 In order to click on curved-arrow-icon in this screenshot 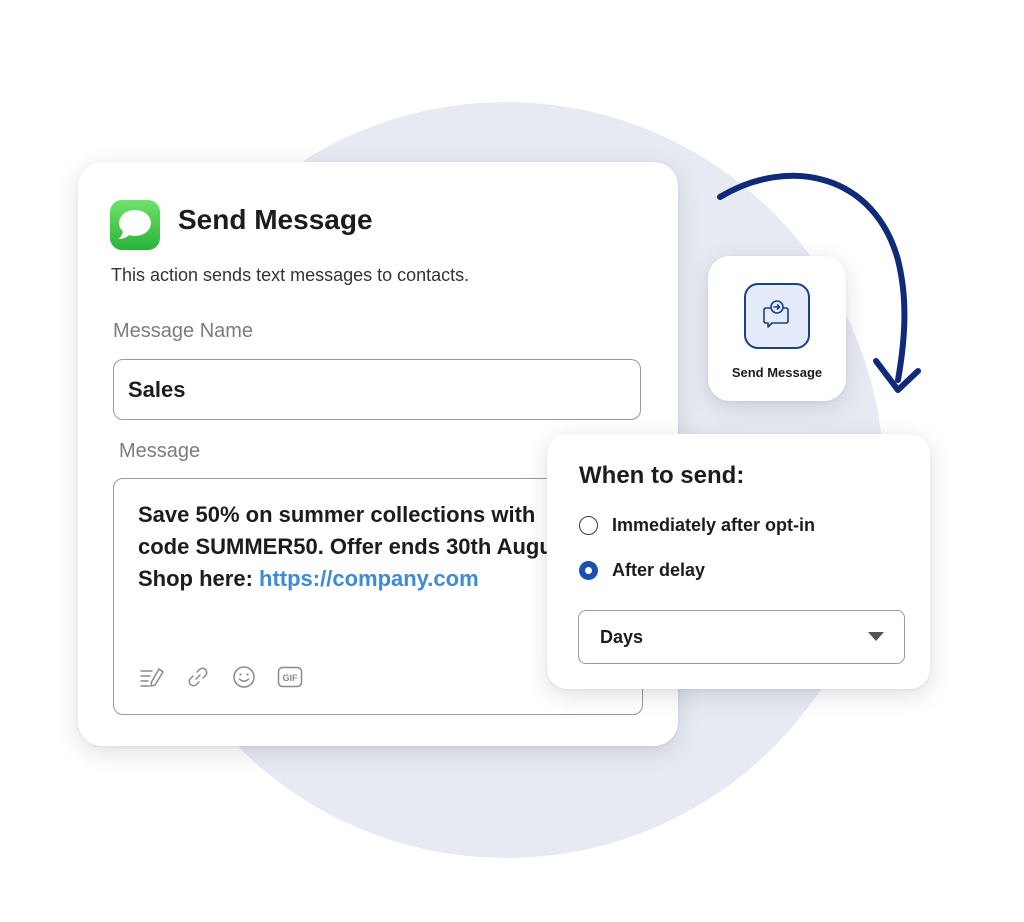, I will do `click(819, 282)`.